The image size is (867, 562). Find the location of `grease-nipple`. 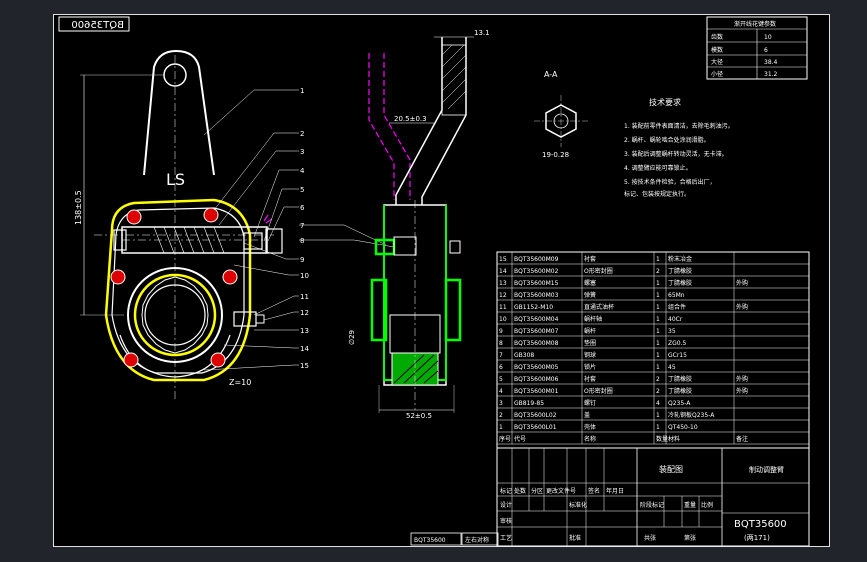

grease-nipple is located at coordinates (245, 319).